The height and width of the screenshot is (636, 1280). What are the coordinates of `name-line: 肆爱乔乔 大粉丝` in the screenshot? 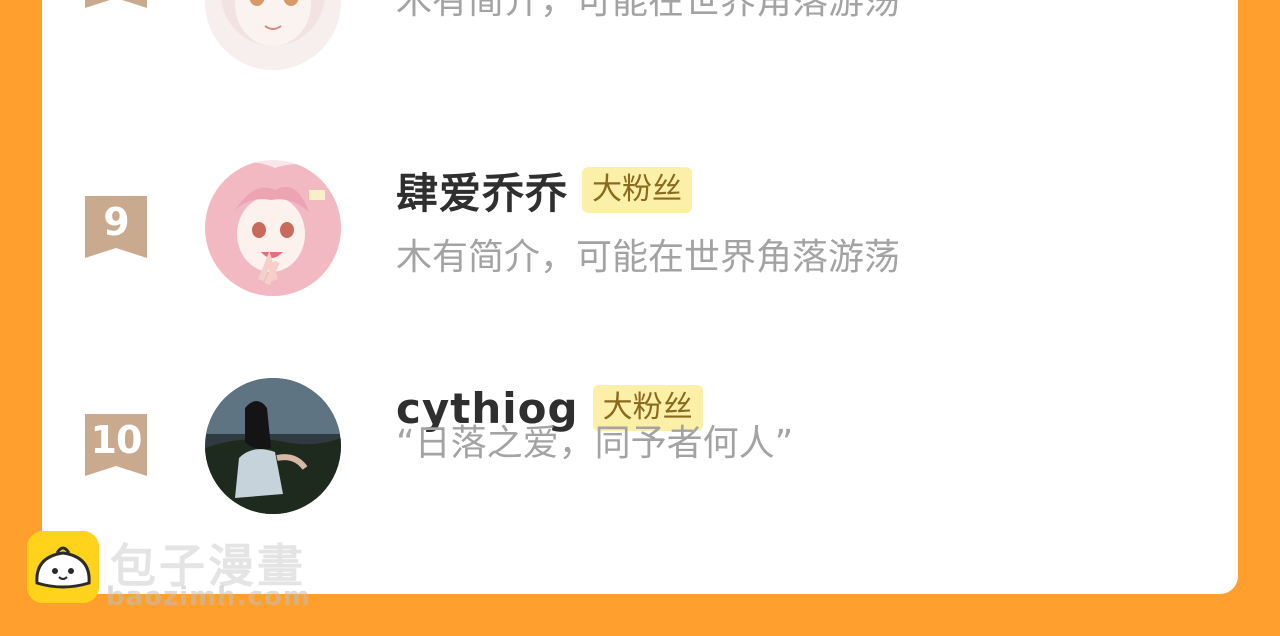 It's located at (544, 190).